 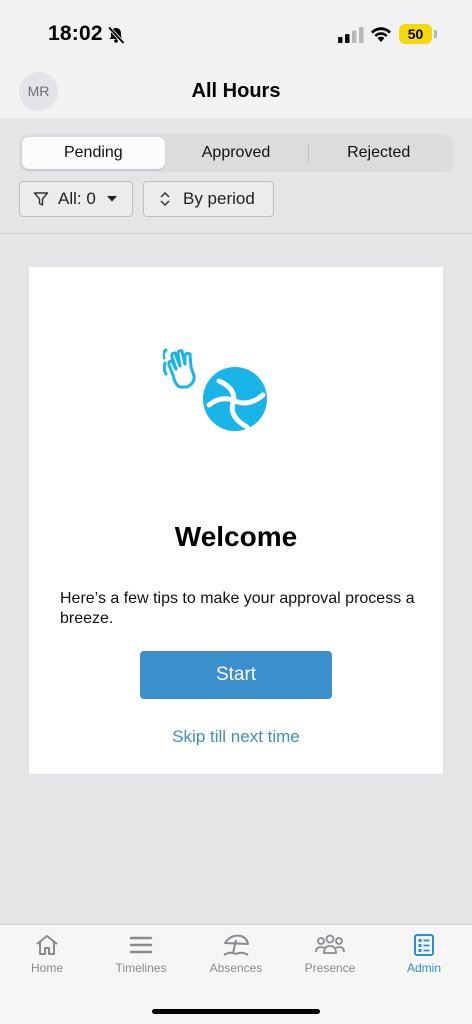 I want to click on nav-timelines-label: Timelines, so click(x=141, y=968).